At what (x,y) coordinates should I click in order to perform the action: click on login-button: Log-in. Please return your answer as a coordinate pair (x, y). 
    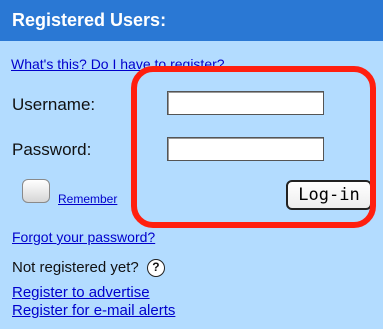
    Looking at the image, I should click on (329, 195).